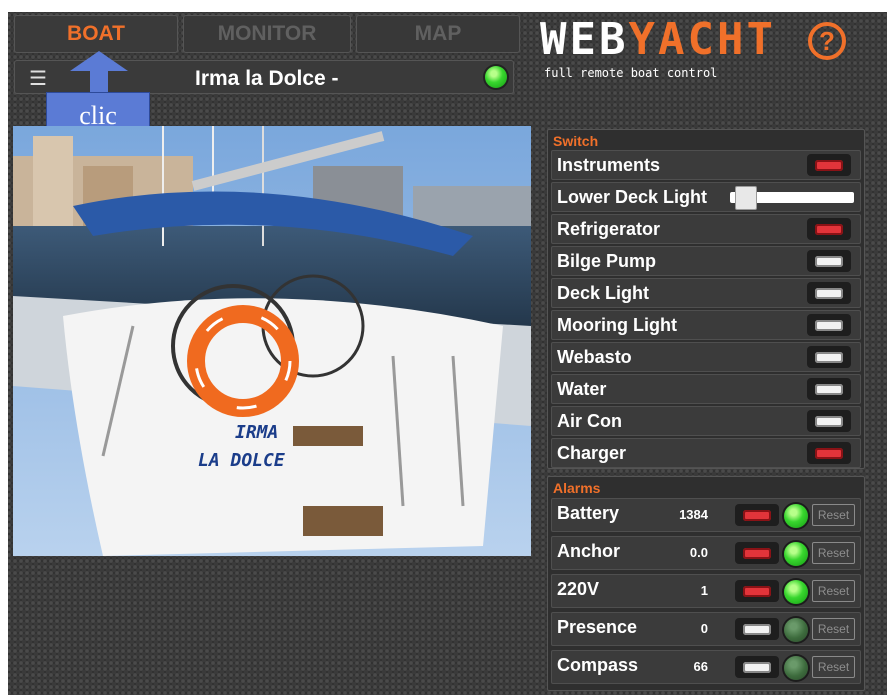 The image size is (887, 695). Describe the element at coordinates (241, 460) in the screenshot. I see `hull-name-line2: LA DOLCE` at that location.